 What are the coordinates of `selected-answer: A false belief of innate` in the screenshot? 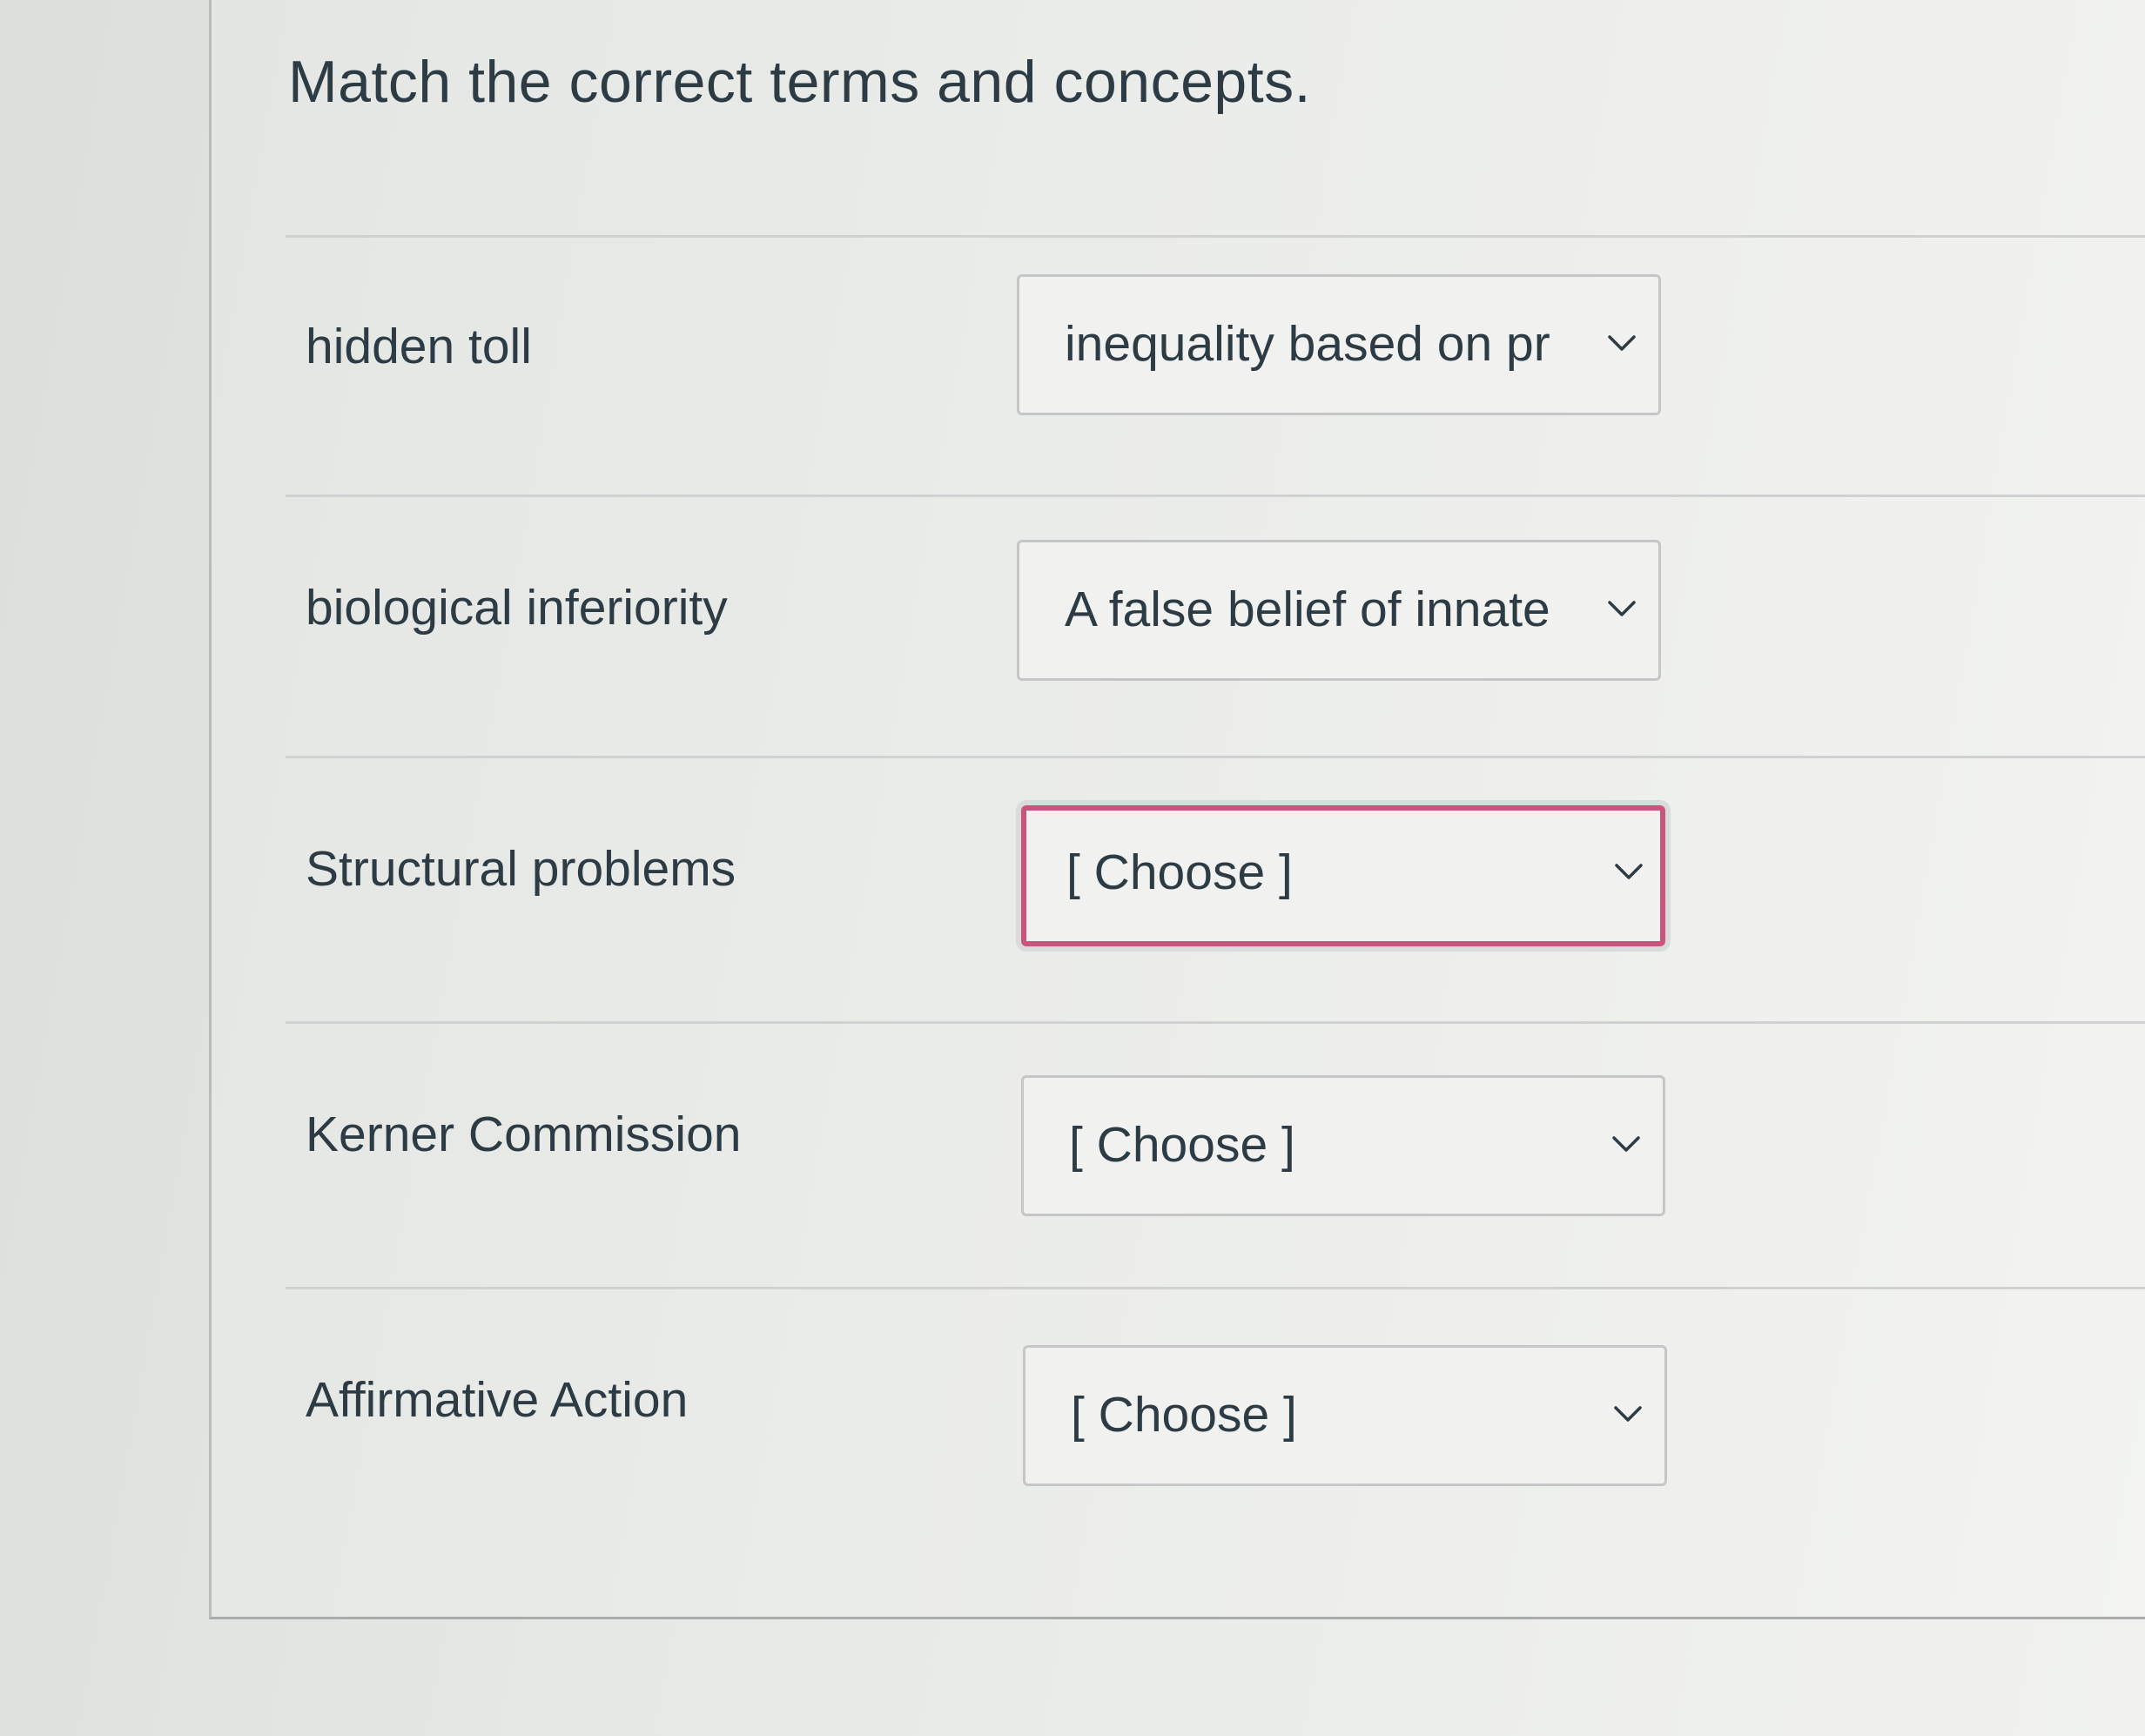 It's located at (1307, 609).